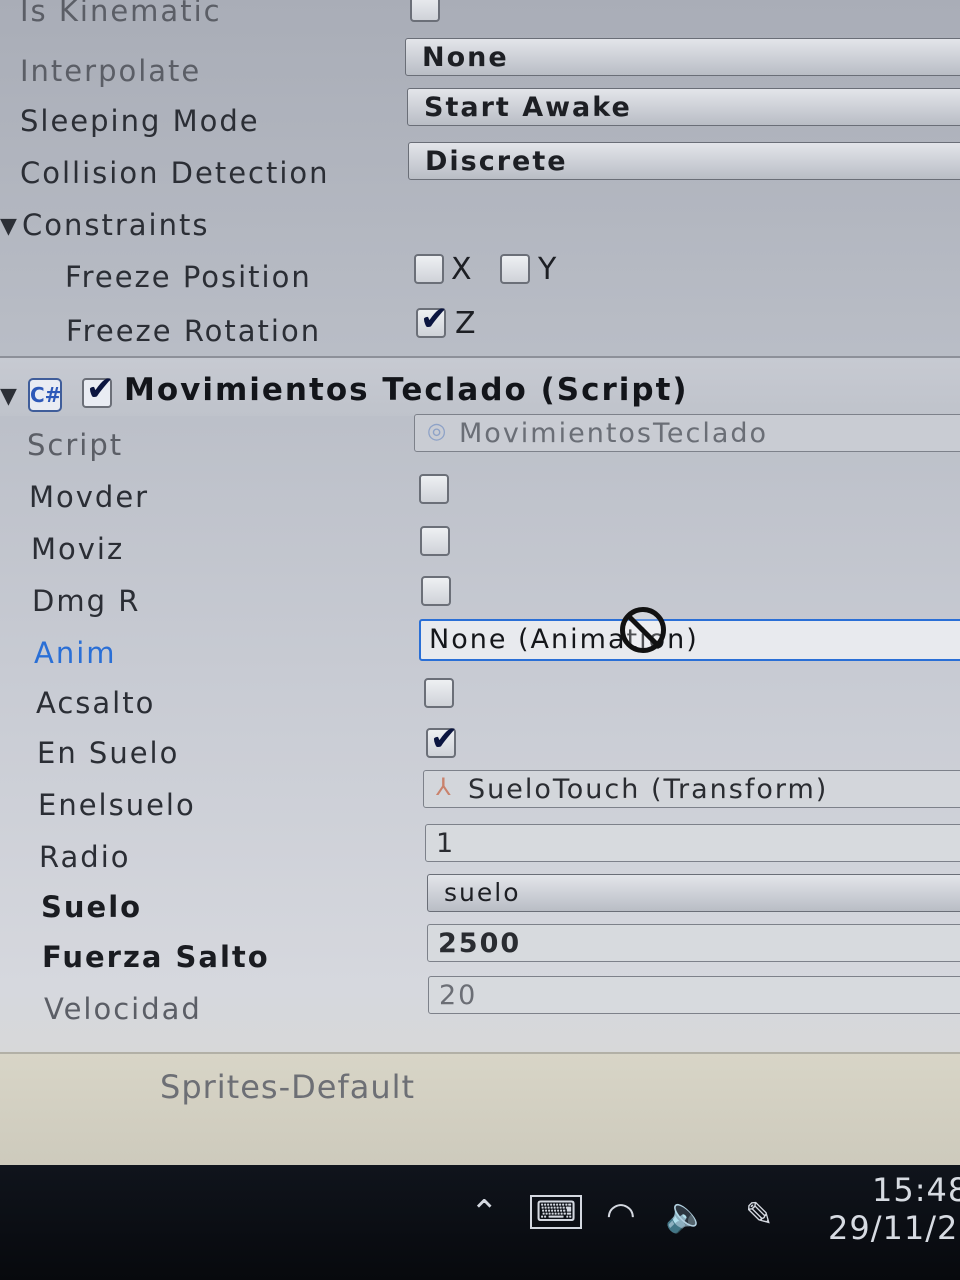 The width and height of the screenshot is (960, 1280). What do you see at coordinates (556, 1212) in the screenshot?
I see `keyboard-icon: ⌨` at bounding box center [556, 1212].